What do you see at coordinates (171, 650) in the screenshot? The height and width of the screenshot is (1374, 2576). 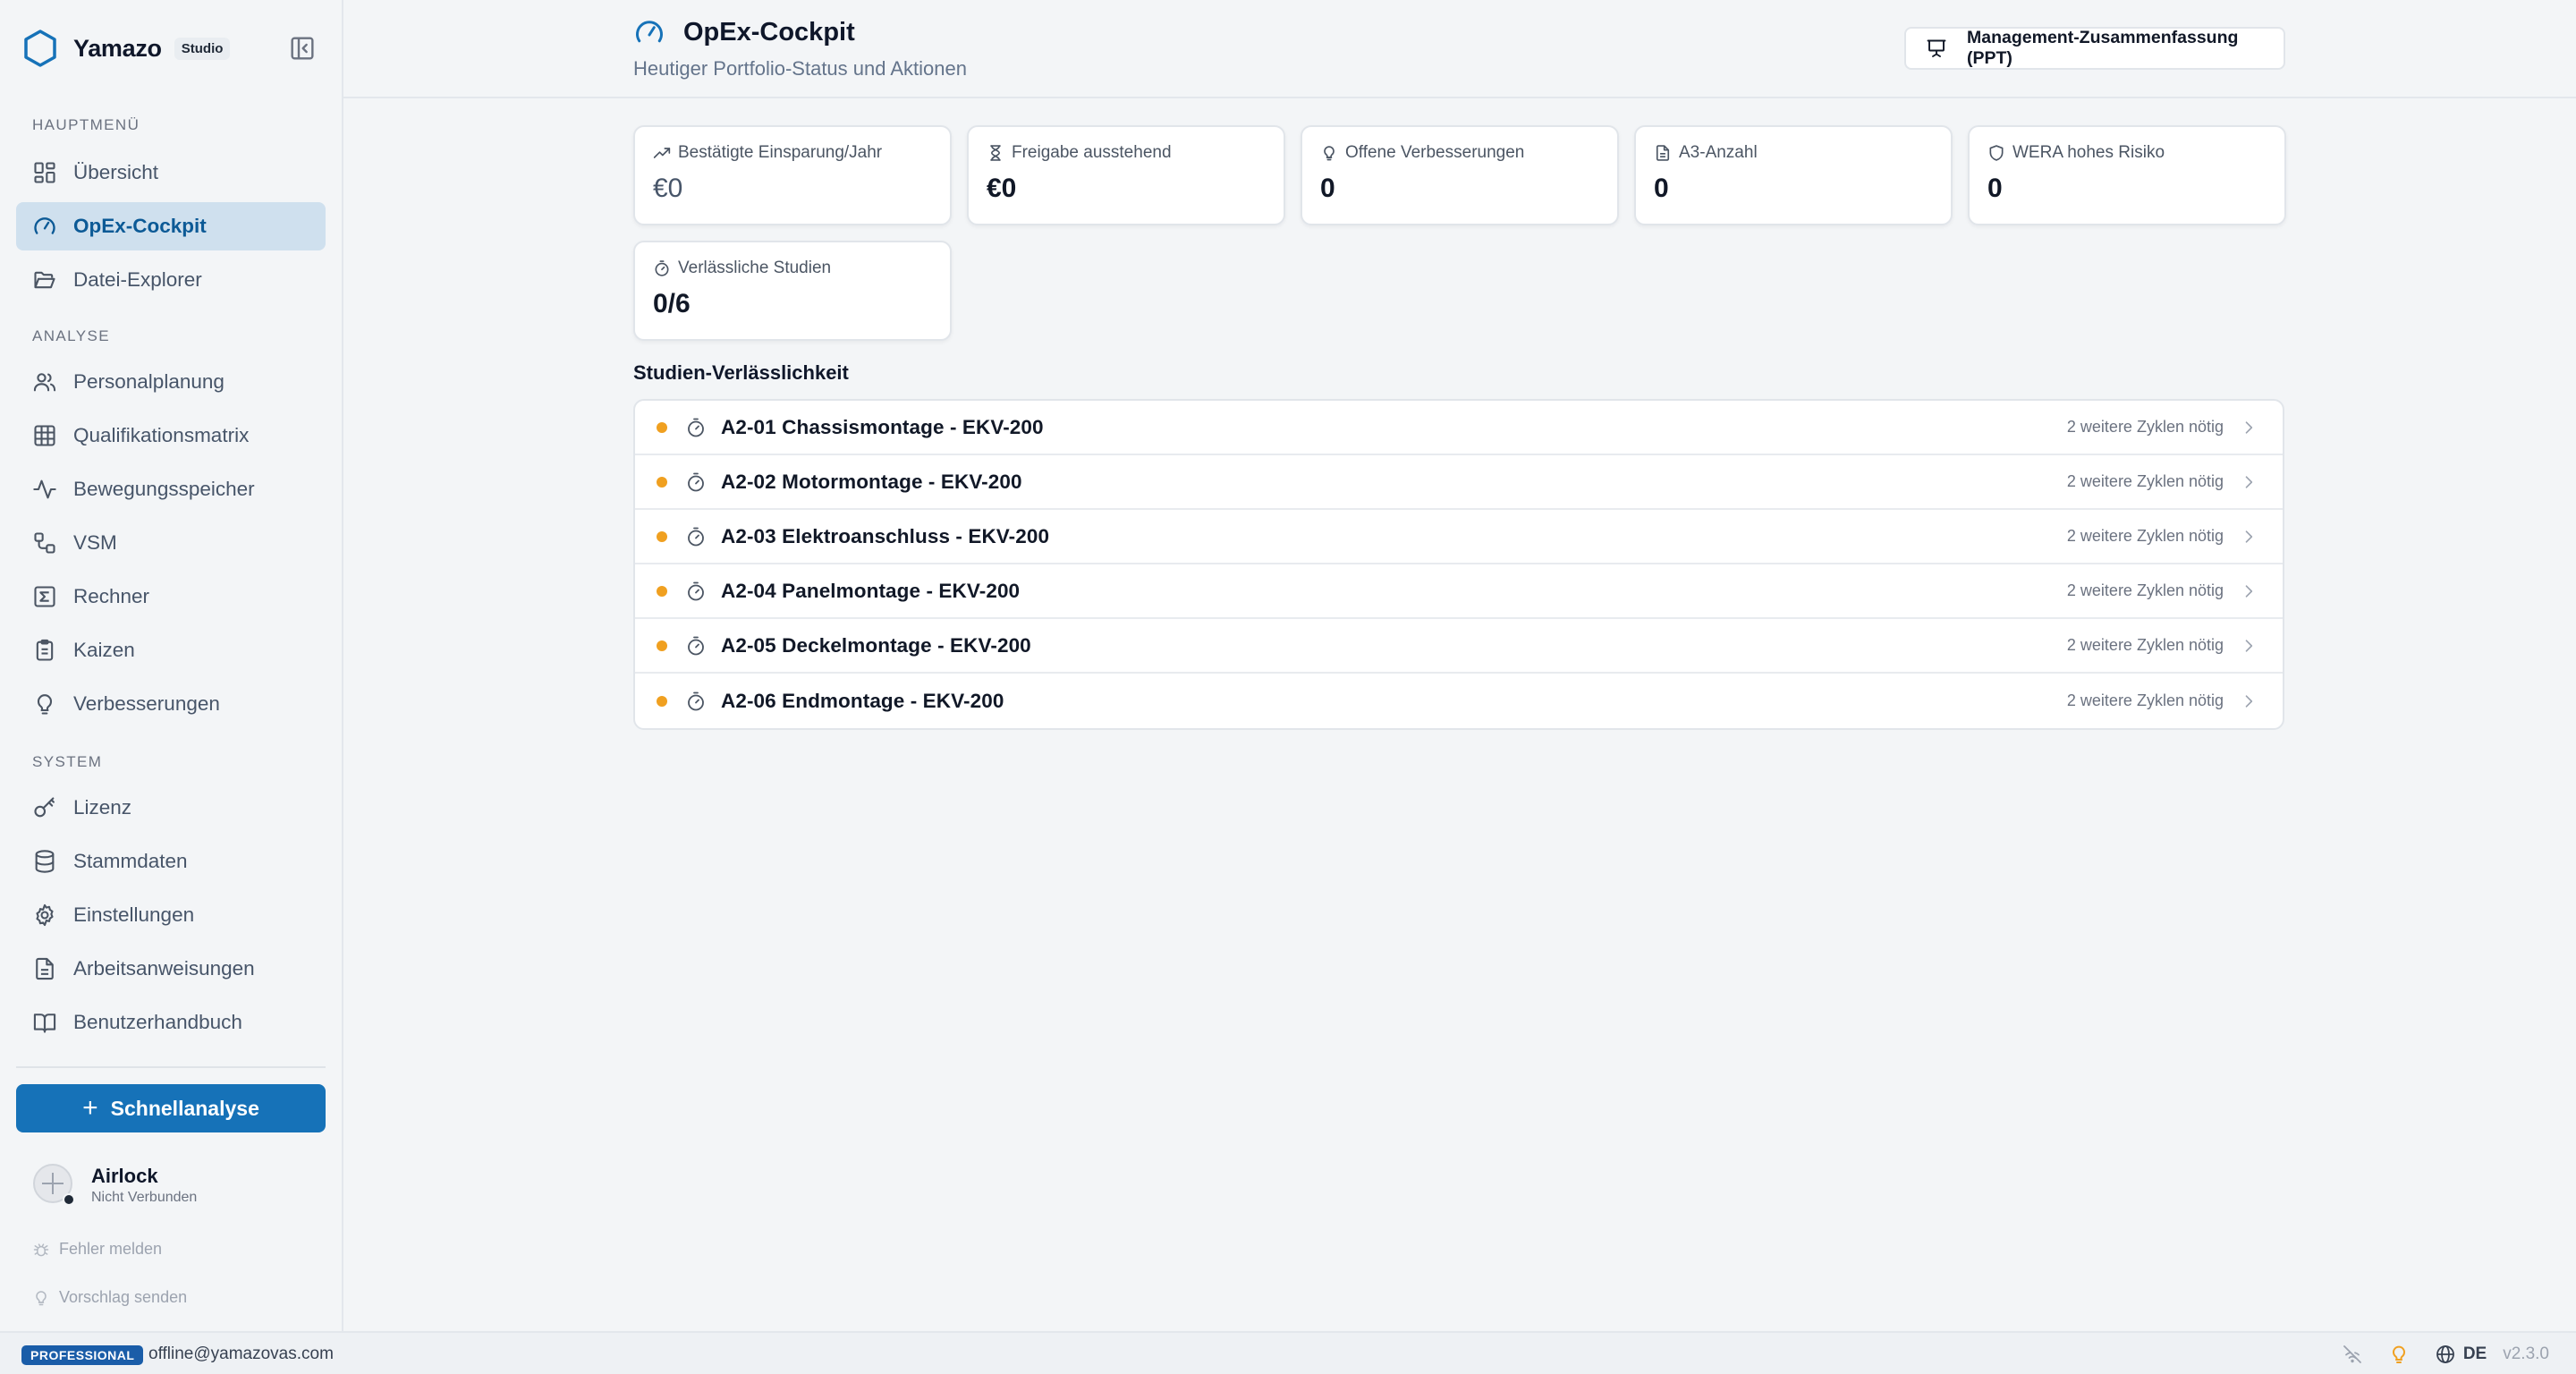 I see `sidebar-item-kaizen: Kaizen` at bounding box center [171, 650].